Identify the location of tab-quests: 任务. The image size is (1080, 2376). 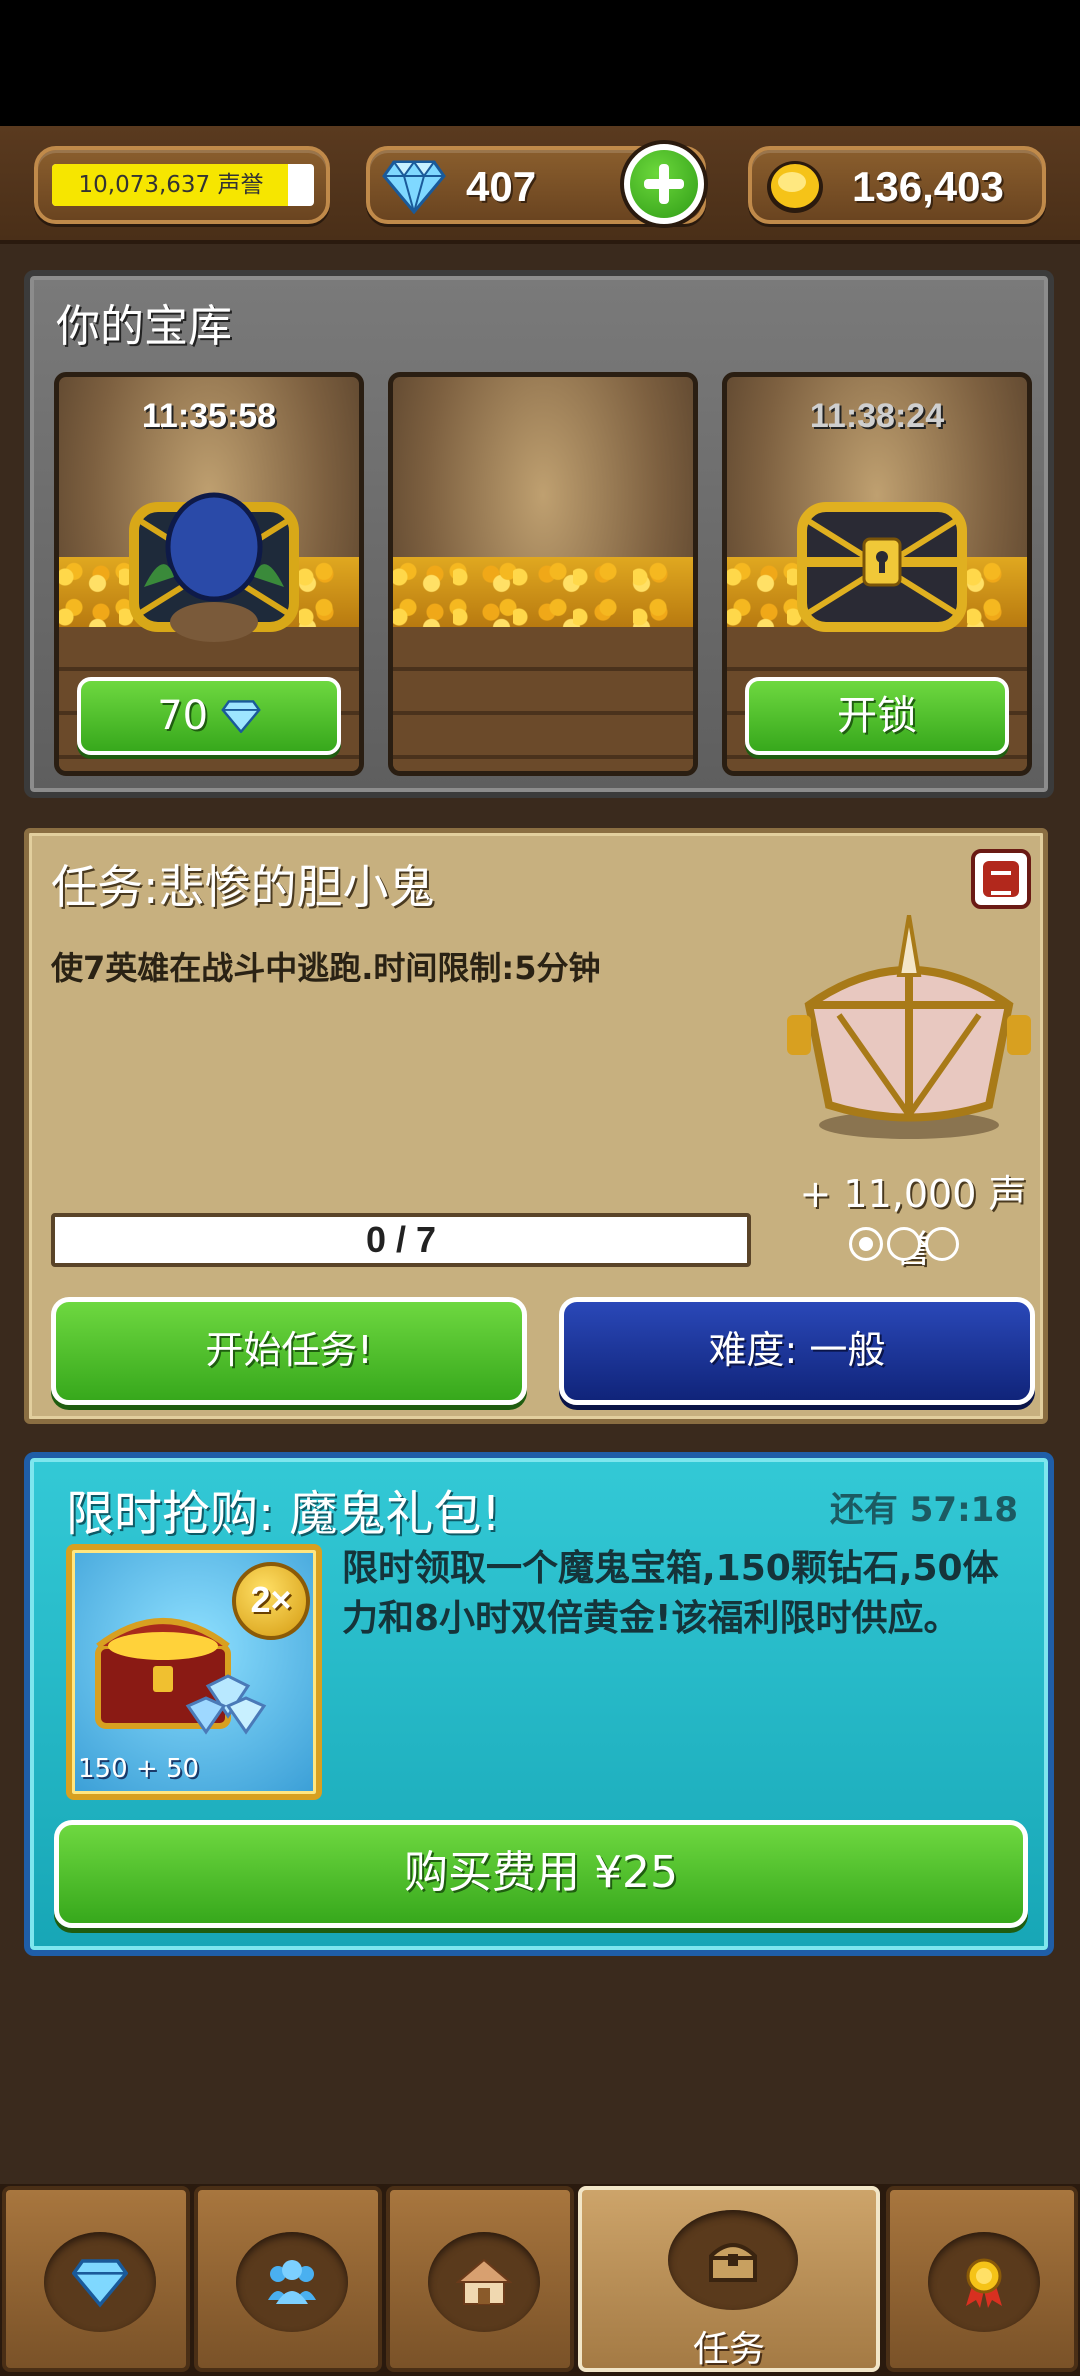
(729, 2279).